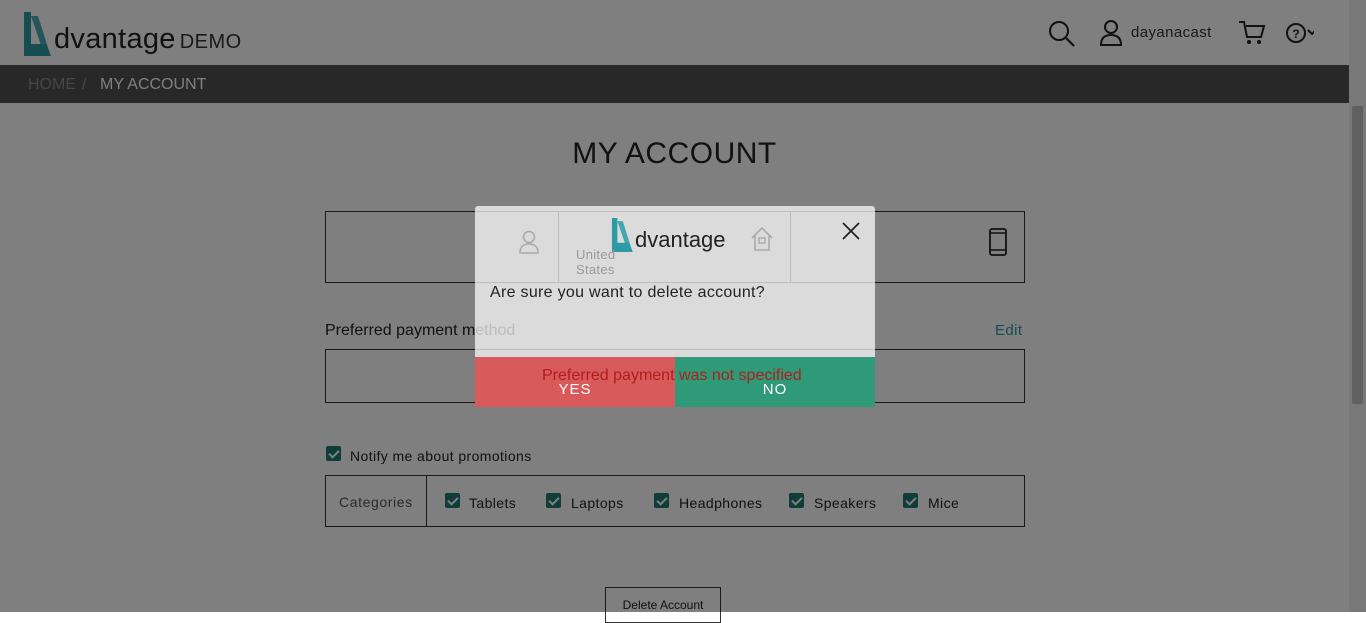 This screenshot has height=623, width=1366. Describe the element at coordinates (596, 262) in the screenshot. I see `account-country: United States` at that location.